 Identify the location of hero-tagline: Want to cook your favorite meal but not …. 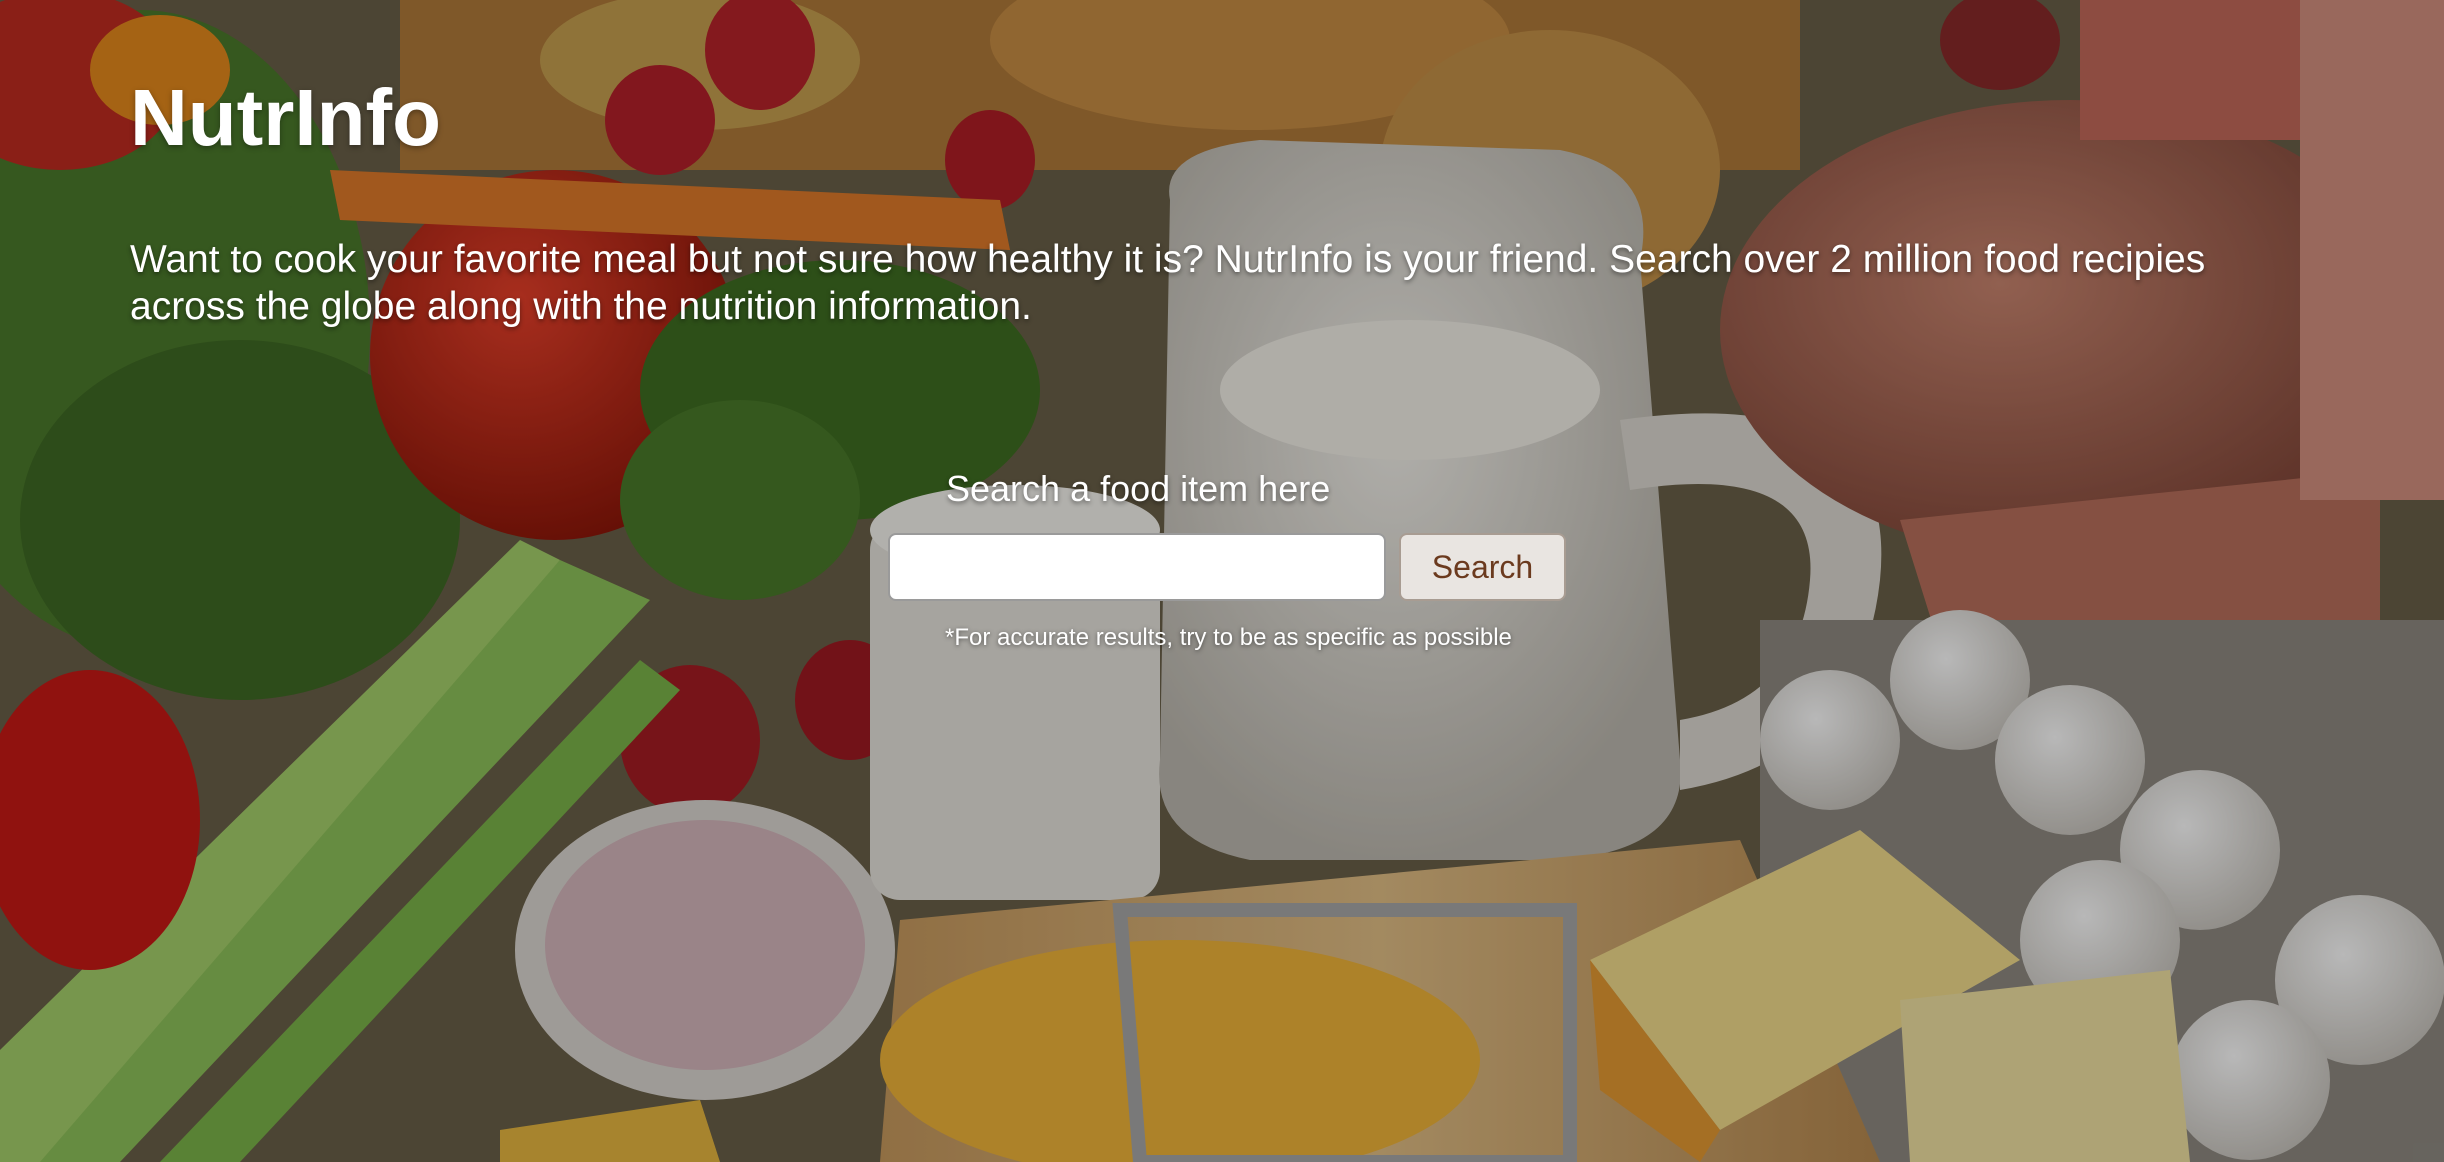
(1168, 283).